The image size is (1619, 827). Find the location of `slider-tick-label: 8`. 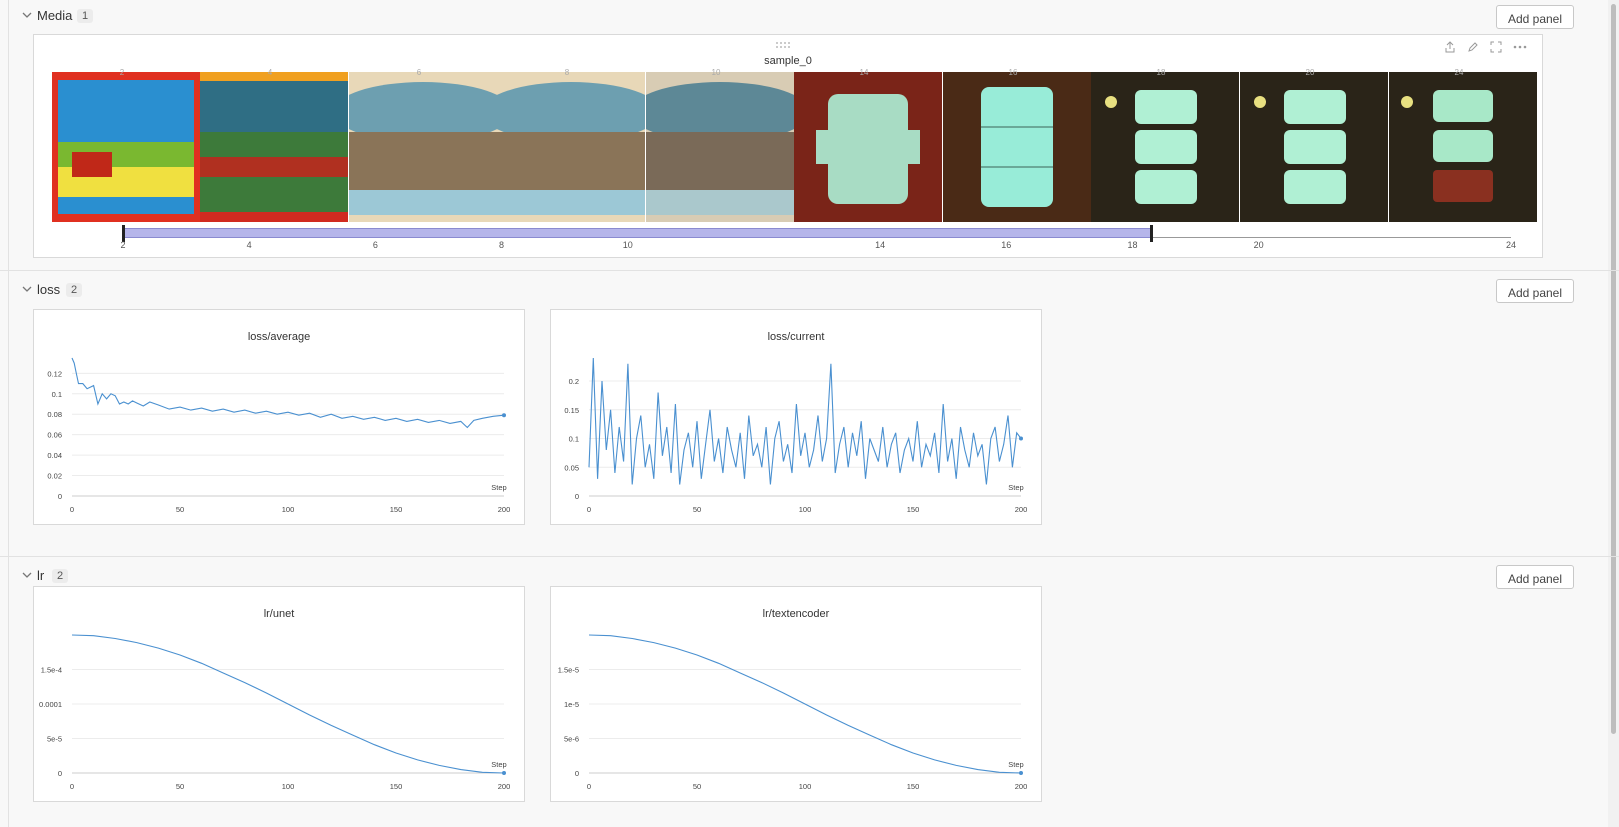

slider-tick-label: 8 is located at coordinates (502, 245).